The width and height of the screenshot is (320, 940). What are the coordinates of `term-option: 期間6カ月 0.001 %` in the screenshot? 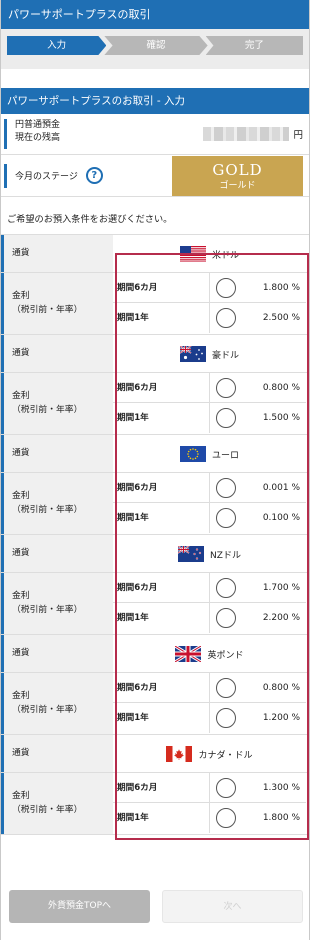 It's located at (209, 487).